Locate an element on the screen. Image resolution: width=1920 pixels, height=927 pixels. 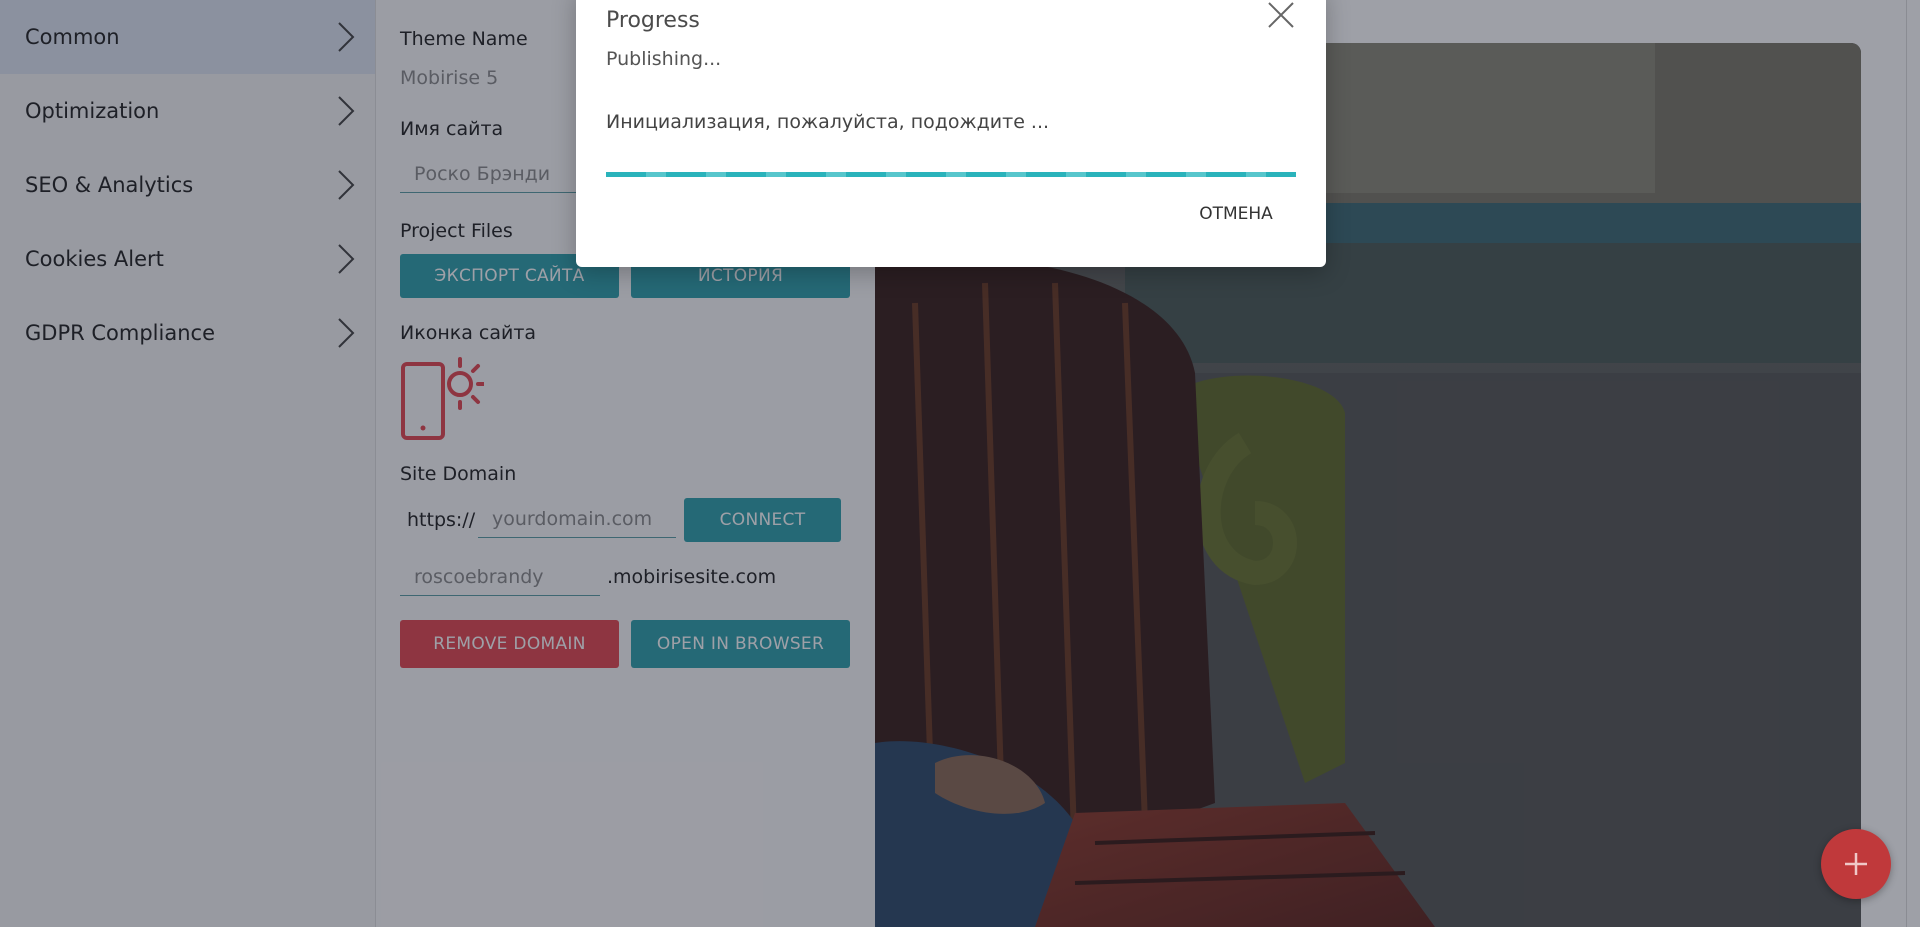
cancel-button: ОТМЕНА is located at coordinates (1236, 214).